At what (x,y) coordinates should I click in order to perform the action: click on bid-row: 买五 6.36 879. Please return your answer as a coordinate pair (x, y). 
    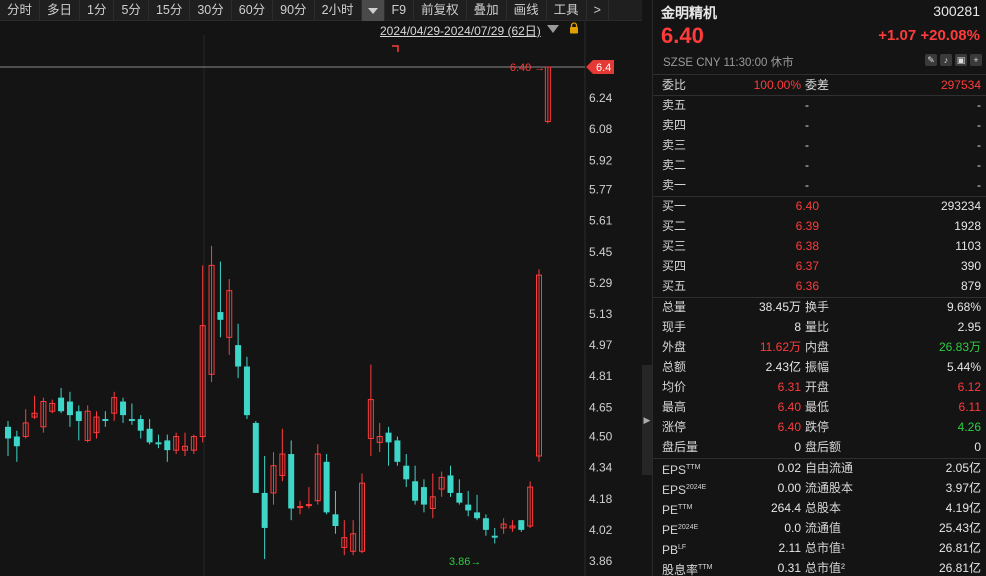
    Looking at the image, I should click on (819, 286).